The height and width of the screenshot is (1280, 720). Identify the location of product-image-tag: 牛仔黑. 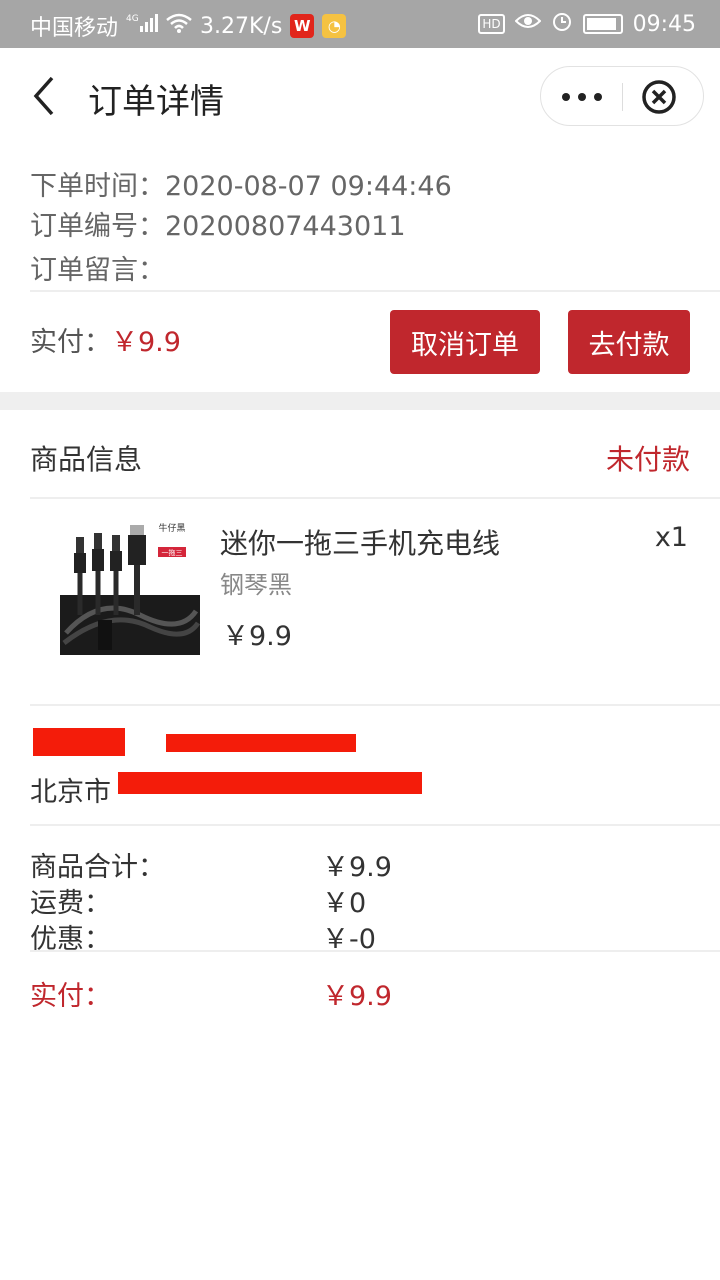
(171, 528).